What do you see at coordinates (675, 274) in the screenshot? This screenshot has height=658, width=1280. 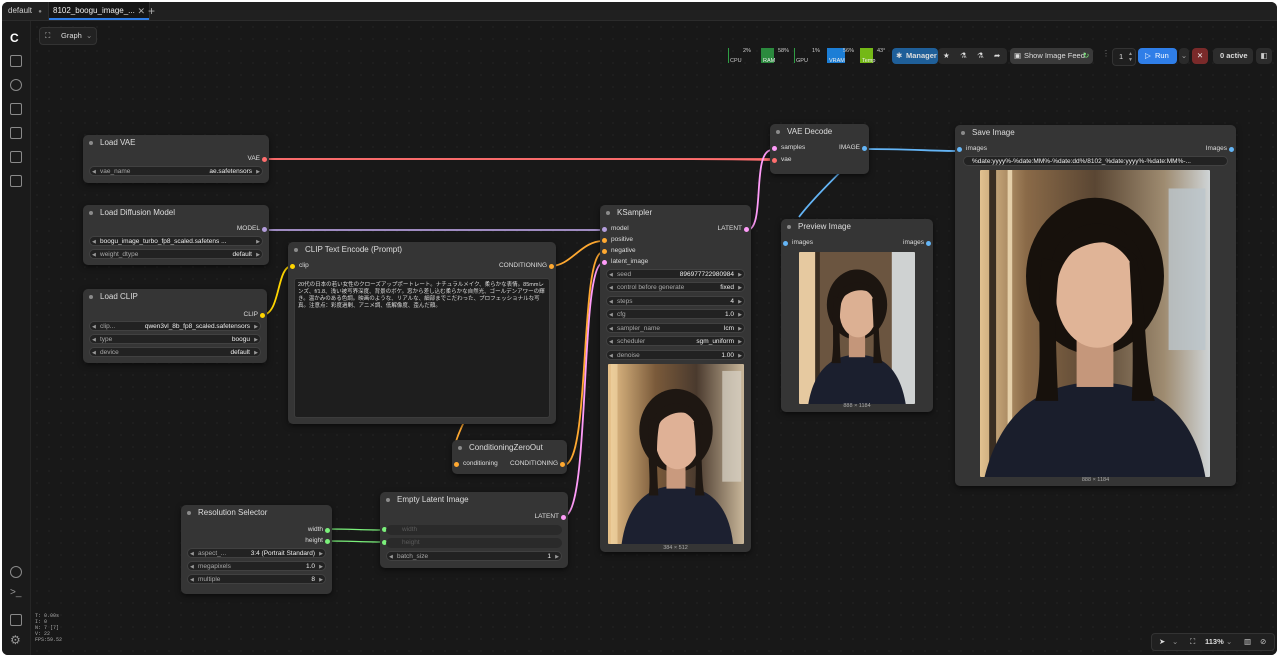 I see `seed-widget: seed 896977722980984` at bounding box center [675, 274].